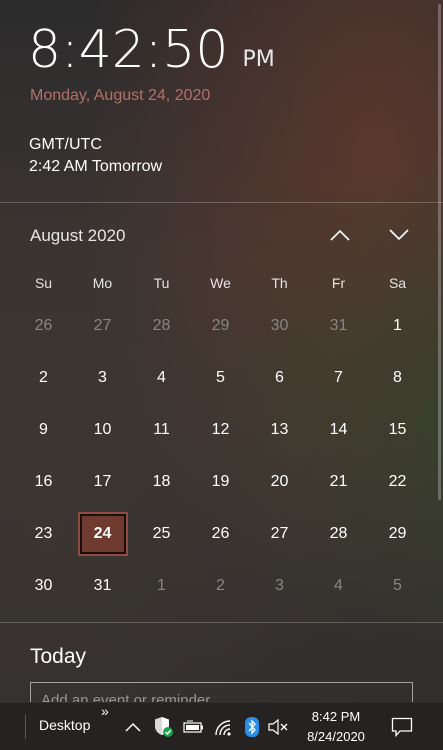 The height and width of the screenshot is (750, 443). Describe the element at coordinates (340, 235) in the screenshot. I see `previous-month-button` at that location.